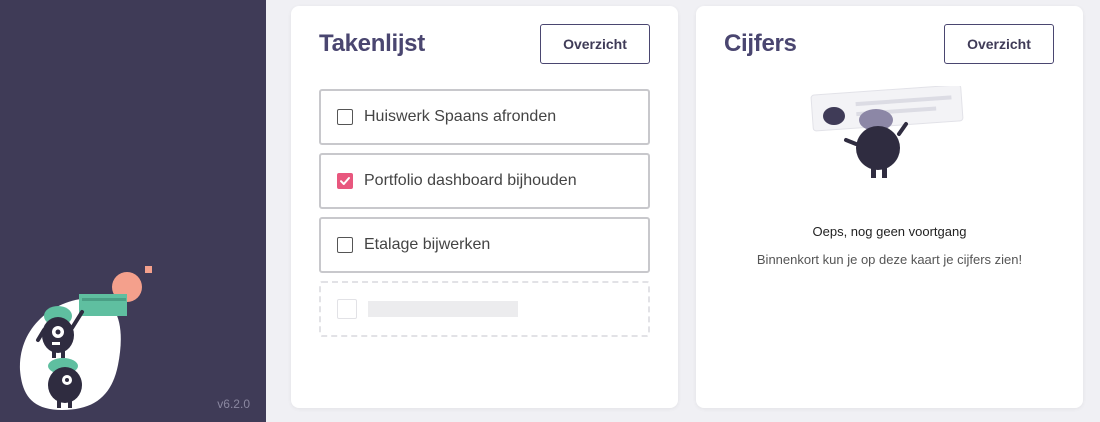 The height and width of the screenshot is (422, 1100). I want to click on tasks-overview-button: Overzicht, so click(595, 44).